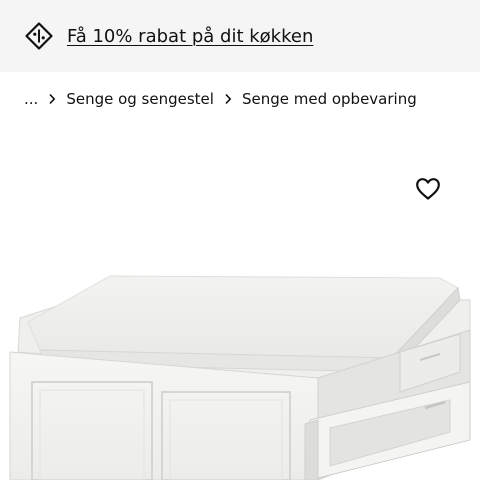 This screenshot has width=480, height=480. I want to click on heart-outline-icon, so click(428, 191).